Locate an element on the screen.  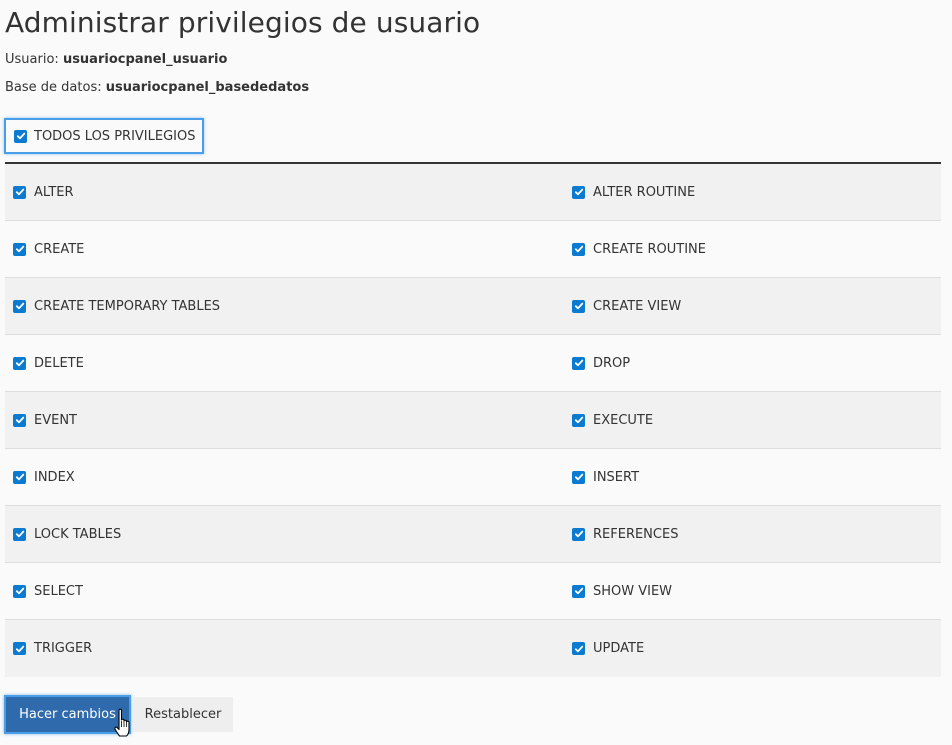
privilege-label: UPDATE is located at coordinates (618, 648).